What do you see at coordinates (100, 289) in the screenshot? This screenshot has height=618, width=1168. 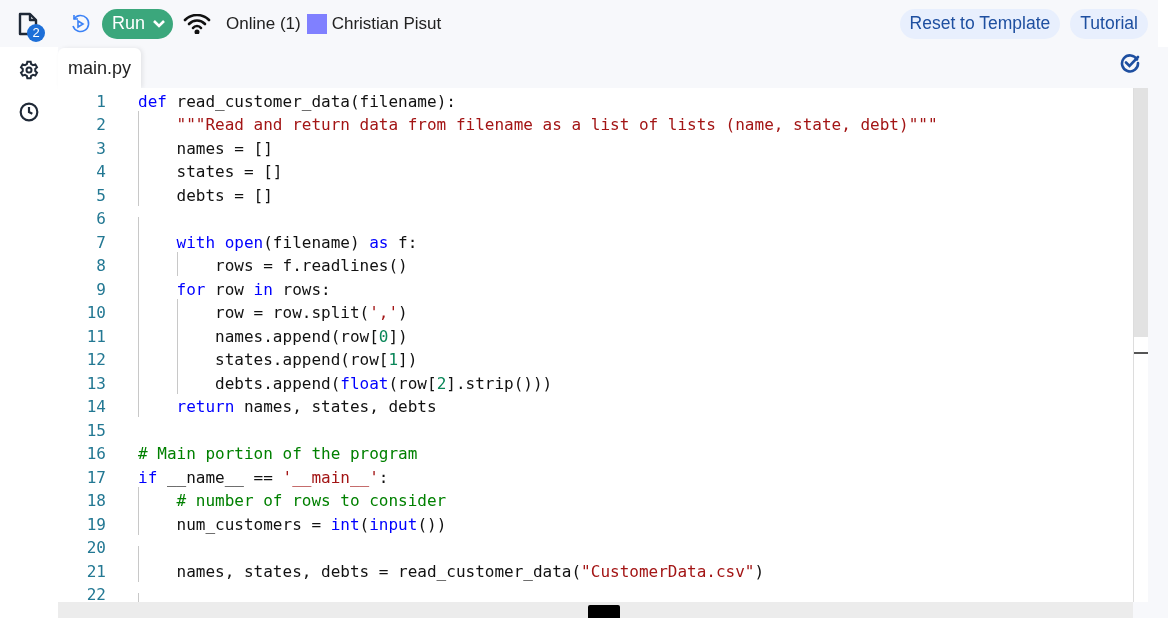 I see `line-number: 9` at bounding box center [100, 289].